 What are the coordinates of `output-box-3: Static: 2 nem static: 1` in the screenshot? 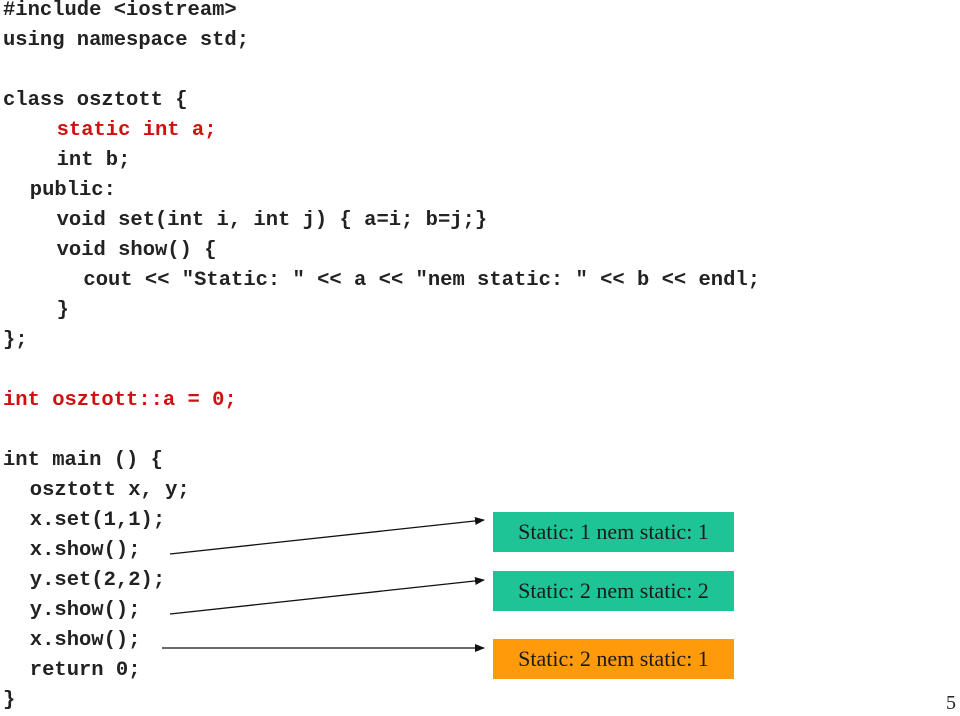 It's located at (613, 659).